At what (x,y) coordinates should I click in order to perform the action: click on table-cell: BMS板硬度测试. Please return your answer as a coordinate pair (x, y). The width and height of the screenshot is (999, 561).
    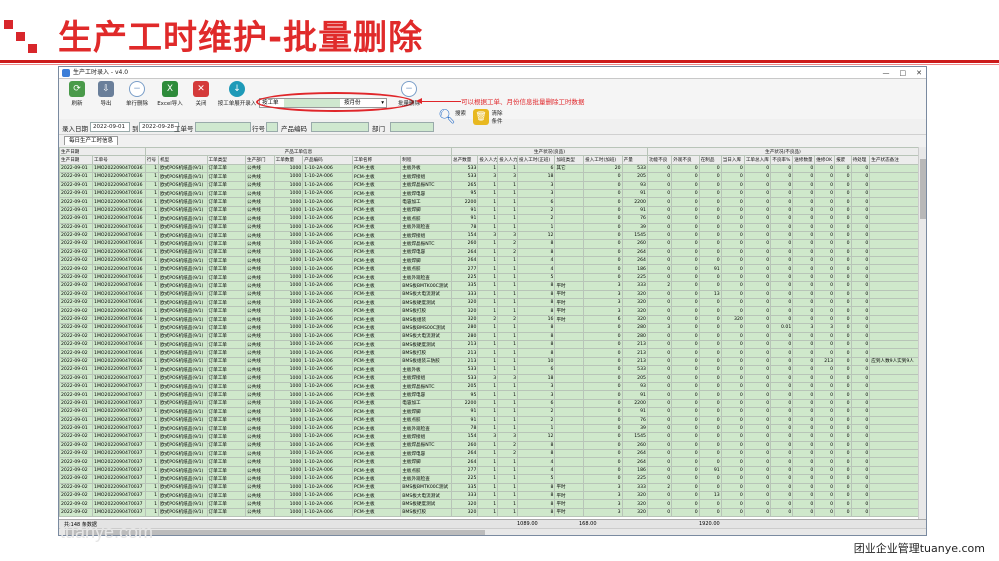
    Looking at the image, I should click on (426, 303).